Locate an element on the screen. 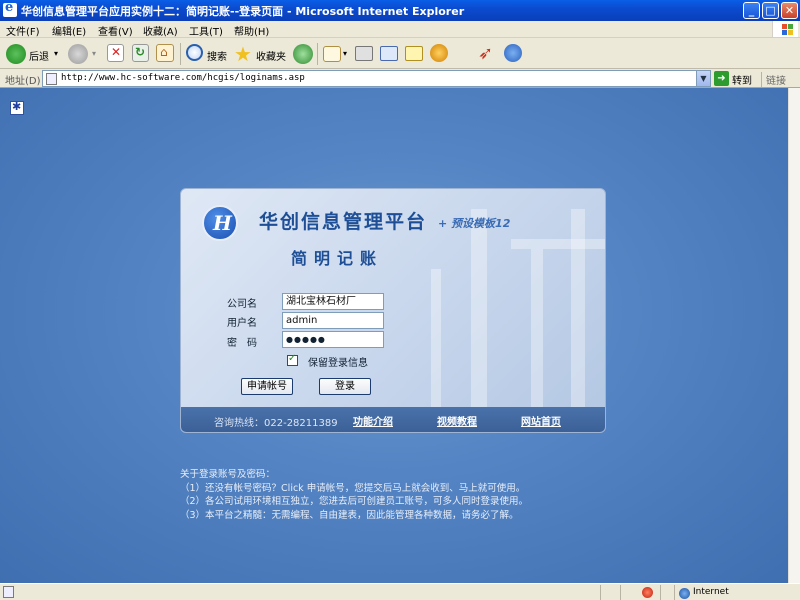 The image size is (800, 600). search-button-label: 搜索 is located at coordinates (217, 55).